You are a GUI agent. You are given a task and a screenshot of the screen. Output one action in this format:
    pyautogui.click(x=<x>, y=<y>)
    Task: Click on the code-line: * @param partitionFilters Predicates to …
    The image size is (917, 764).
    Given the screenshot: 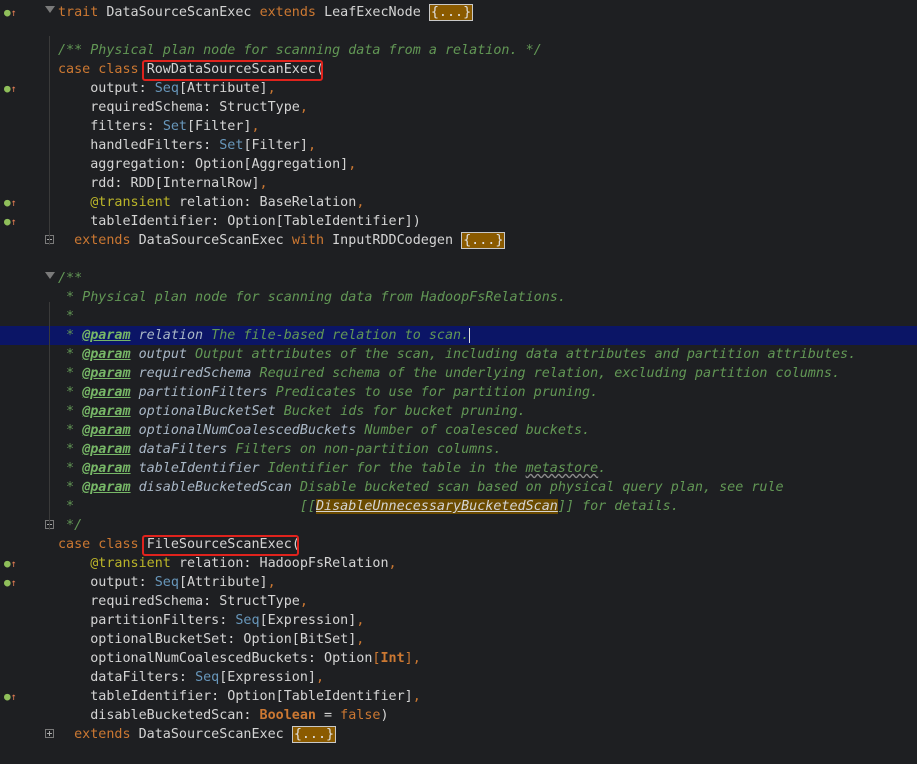 What is the action you would take?
    pyautogui.click(x=458, y=392)
    